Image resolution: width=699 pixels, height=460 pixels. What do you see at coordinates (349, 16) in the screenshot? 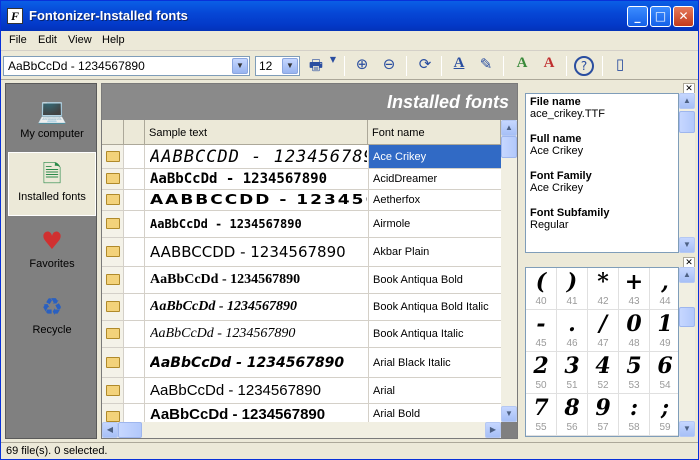
I see `title-bar: F Fontonizer-Installed fonts _ □ ✕` at bounding box center [349, 16].